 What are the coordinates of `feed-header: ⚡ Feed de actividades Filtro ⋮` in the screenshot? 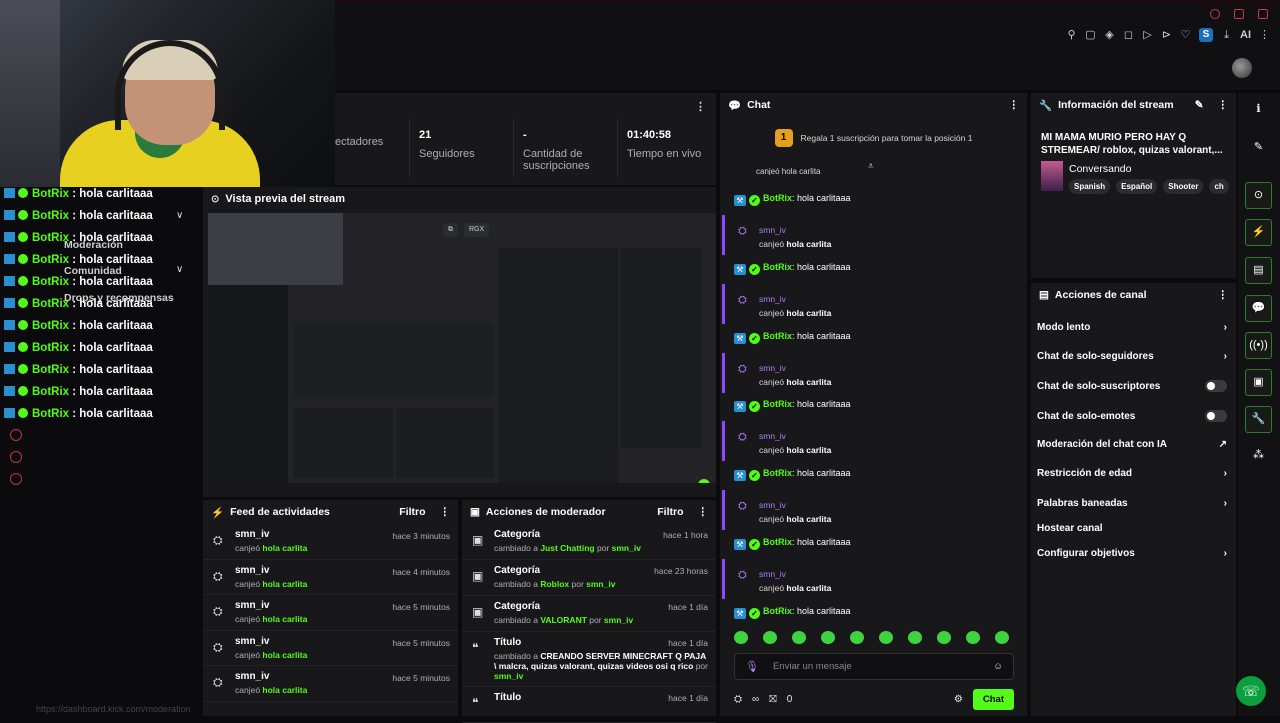 It's located at (330, 512).